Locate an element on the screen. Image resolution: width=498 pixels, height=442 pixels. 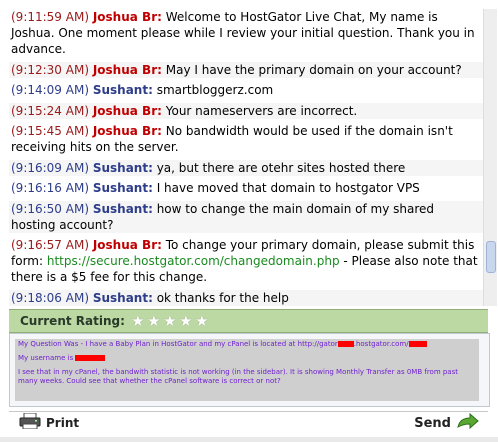
username-line: My username is is located at coordinates (247, 358).